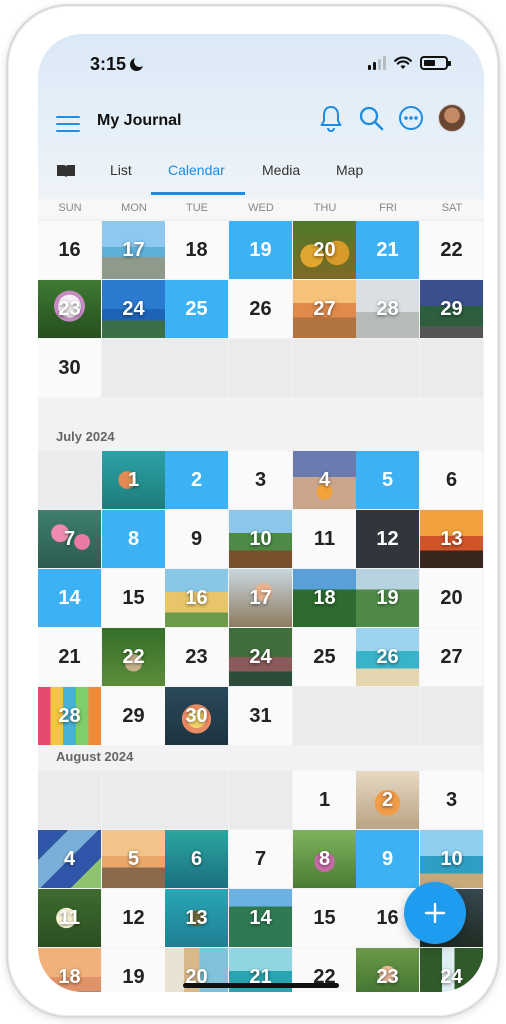 The width and height of the screenshot is (506, 1024). I want to click on more-options-icon, so click(411, 118).